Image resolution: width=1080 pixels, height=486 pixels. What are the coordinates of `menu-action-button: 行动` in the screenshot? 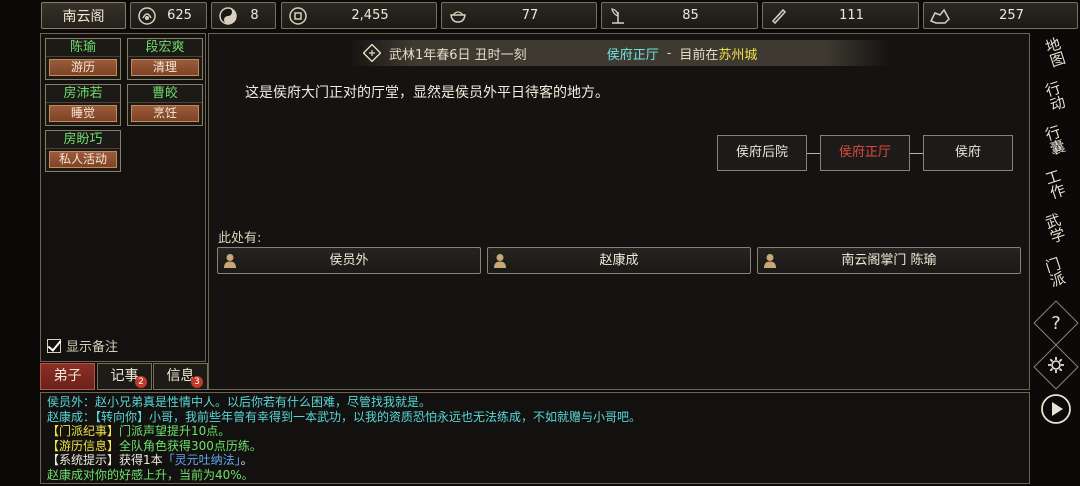 It's located at (1056, 97).